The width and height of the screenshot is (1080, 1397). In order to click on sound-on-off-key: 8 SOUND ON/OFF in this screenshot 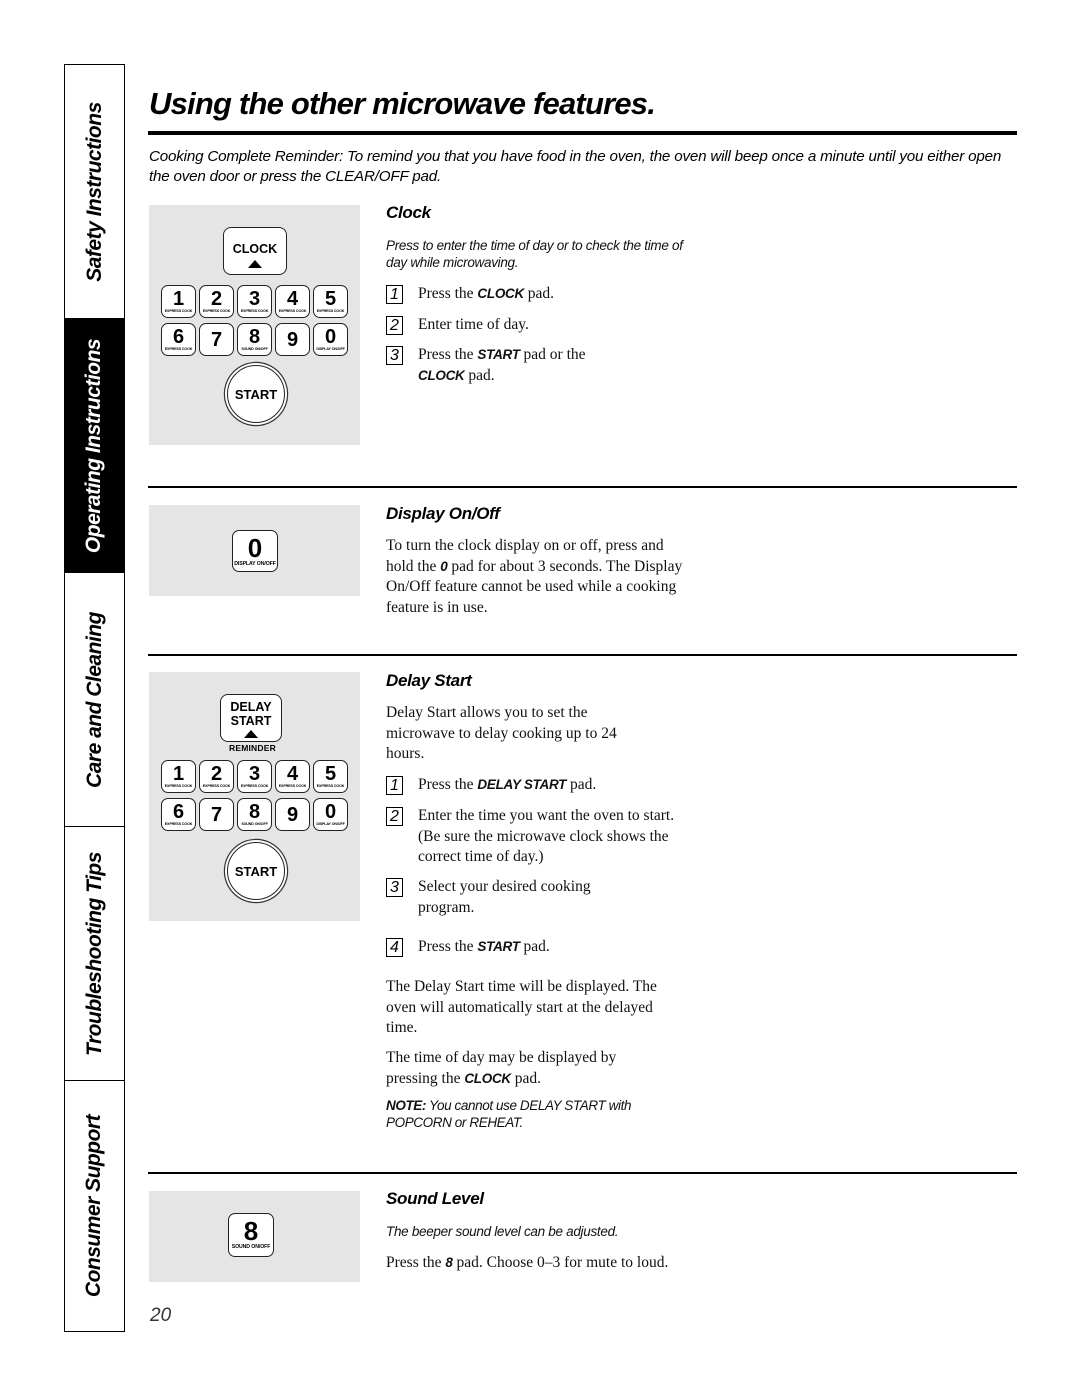, I will do `click(251, 1235)`.